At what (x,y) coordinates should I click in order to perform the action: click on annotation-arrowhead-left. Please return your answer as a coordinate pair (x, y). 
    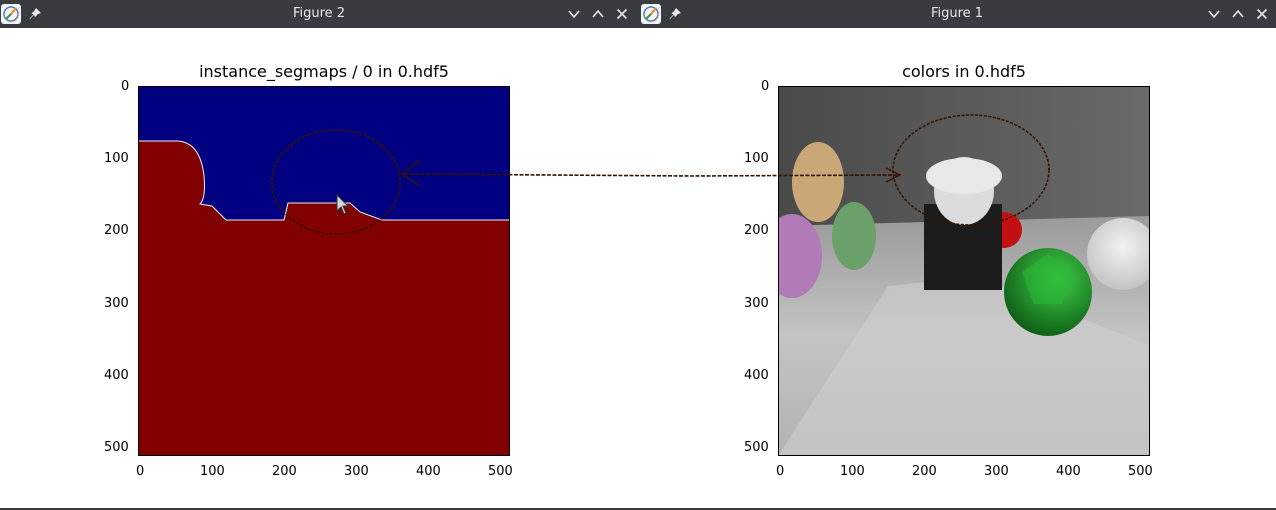
    Looking at the image, I should click on (410, 173).